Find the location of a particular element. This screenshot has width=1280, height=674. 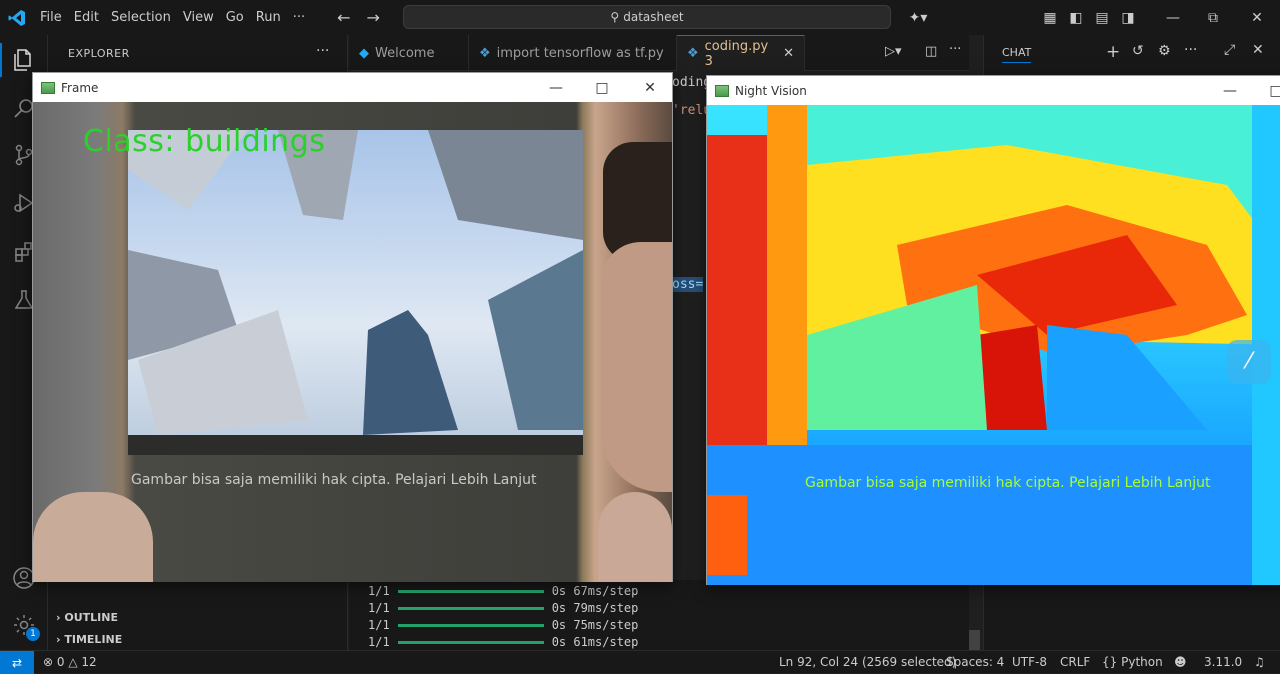

left-thumb is located at coordinates (93, 537).